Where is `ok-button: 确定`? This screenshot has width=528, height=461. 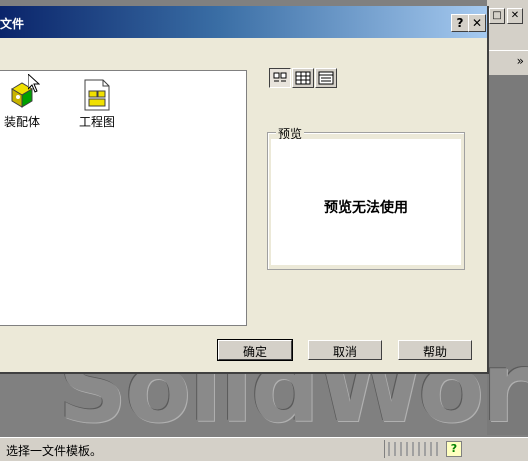
ok-button: 确定 is located at coordinates (255, 350).